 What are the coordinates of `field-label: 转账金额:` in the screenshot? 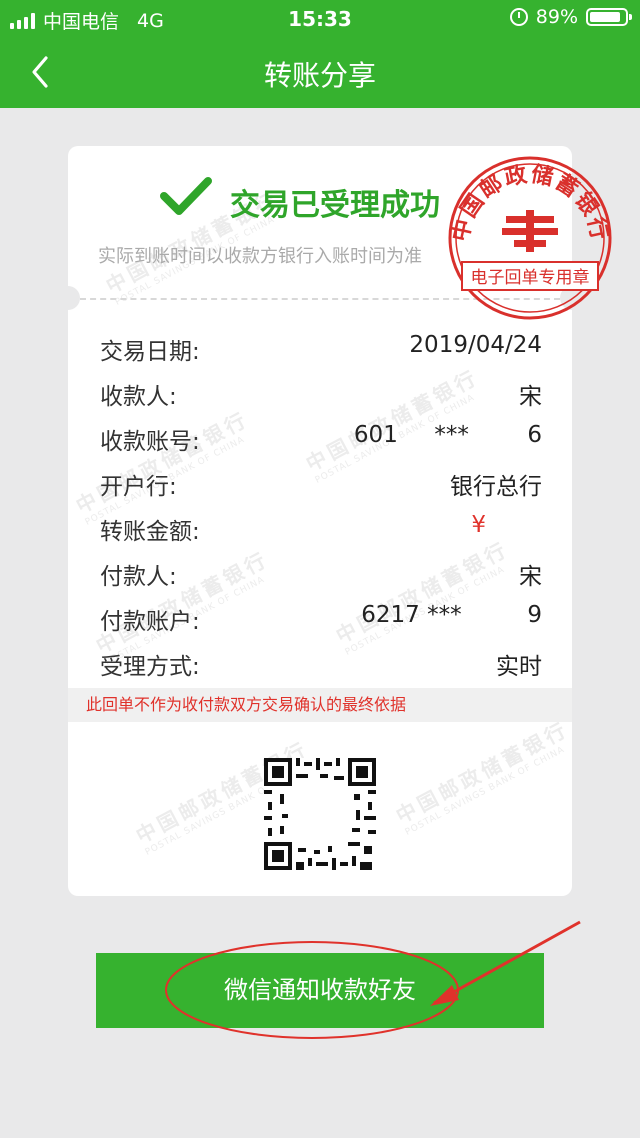 It's located at (150, 532).